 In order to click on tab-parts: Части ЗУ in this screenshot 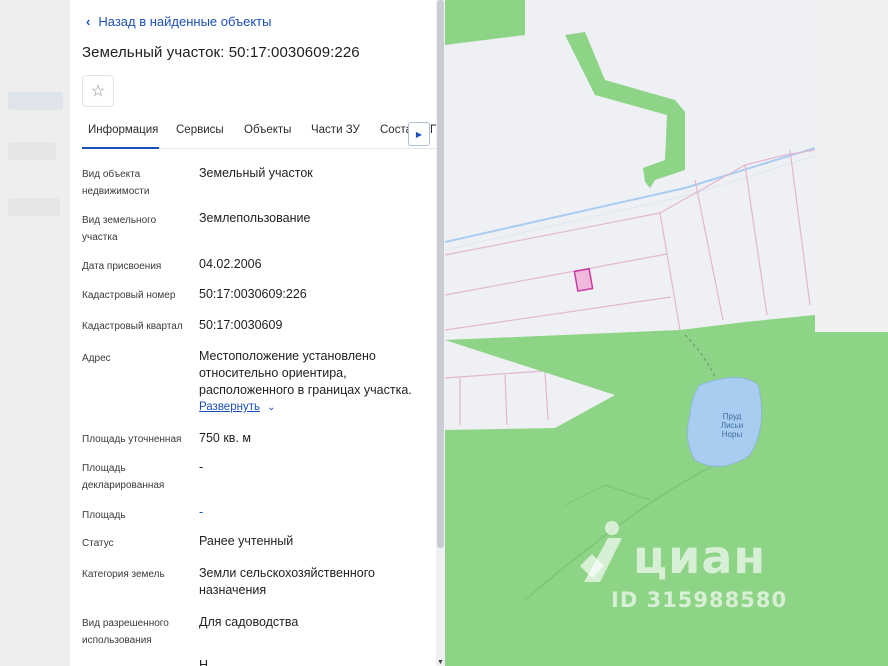, I will do `click(335, 130)`.